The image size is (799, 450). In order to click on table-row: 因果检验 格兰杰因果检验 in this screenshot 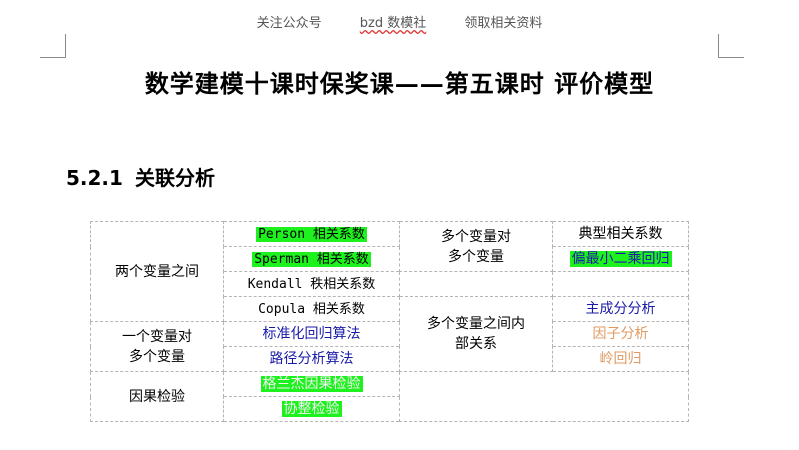, I will do `click(389, 396)`.